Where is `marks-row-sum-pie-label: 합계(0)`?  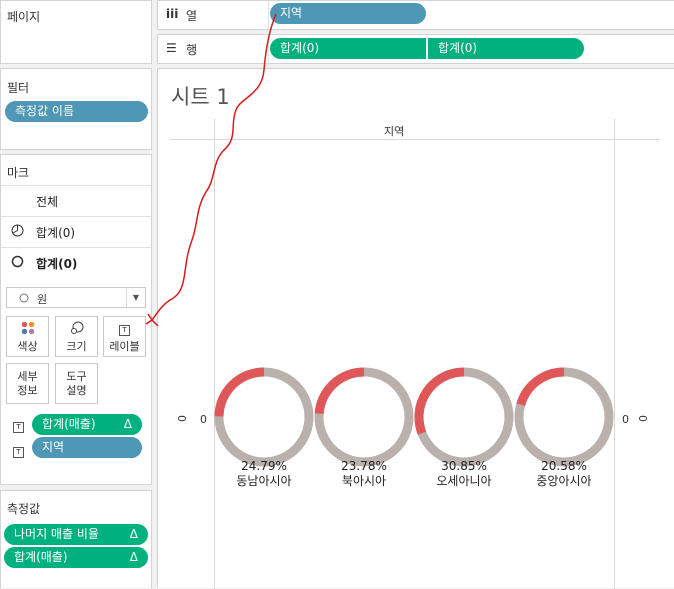 marks-row-sum-pie-label: 합계(0) is located at coordinates (56, 233).